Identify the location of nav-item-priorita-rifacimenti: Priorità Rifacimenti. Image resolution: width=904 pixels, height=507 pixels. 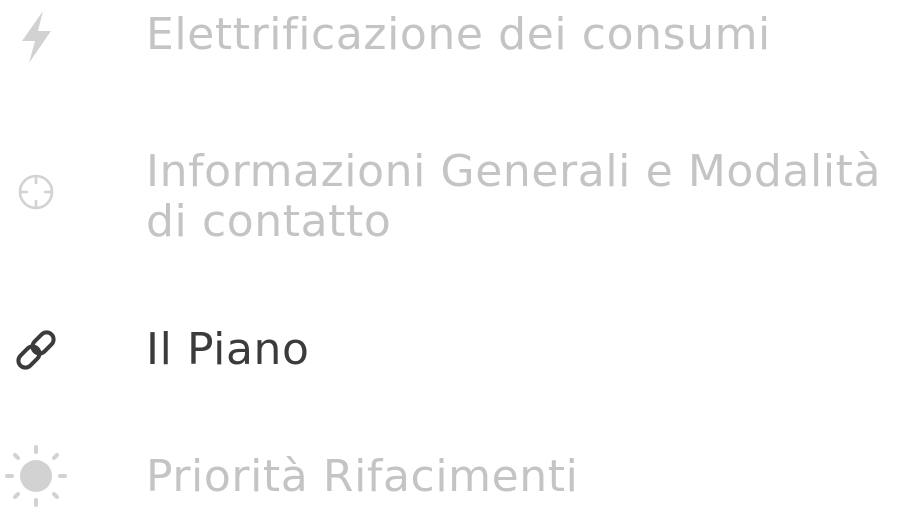
(452, 473).